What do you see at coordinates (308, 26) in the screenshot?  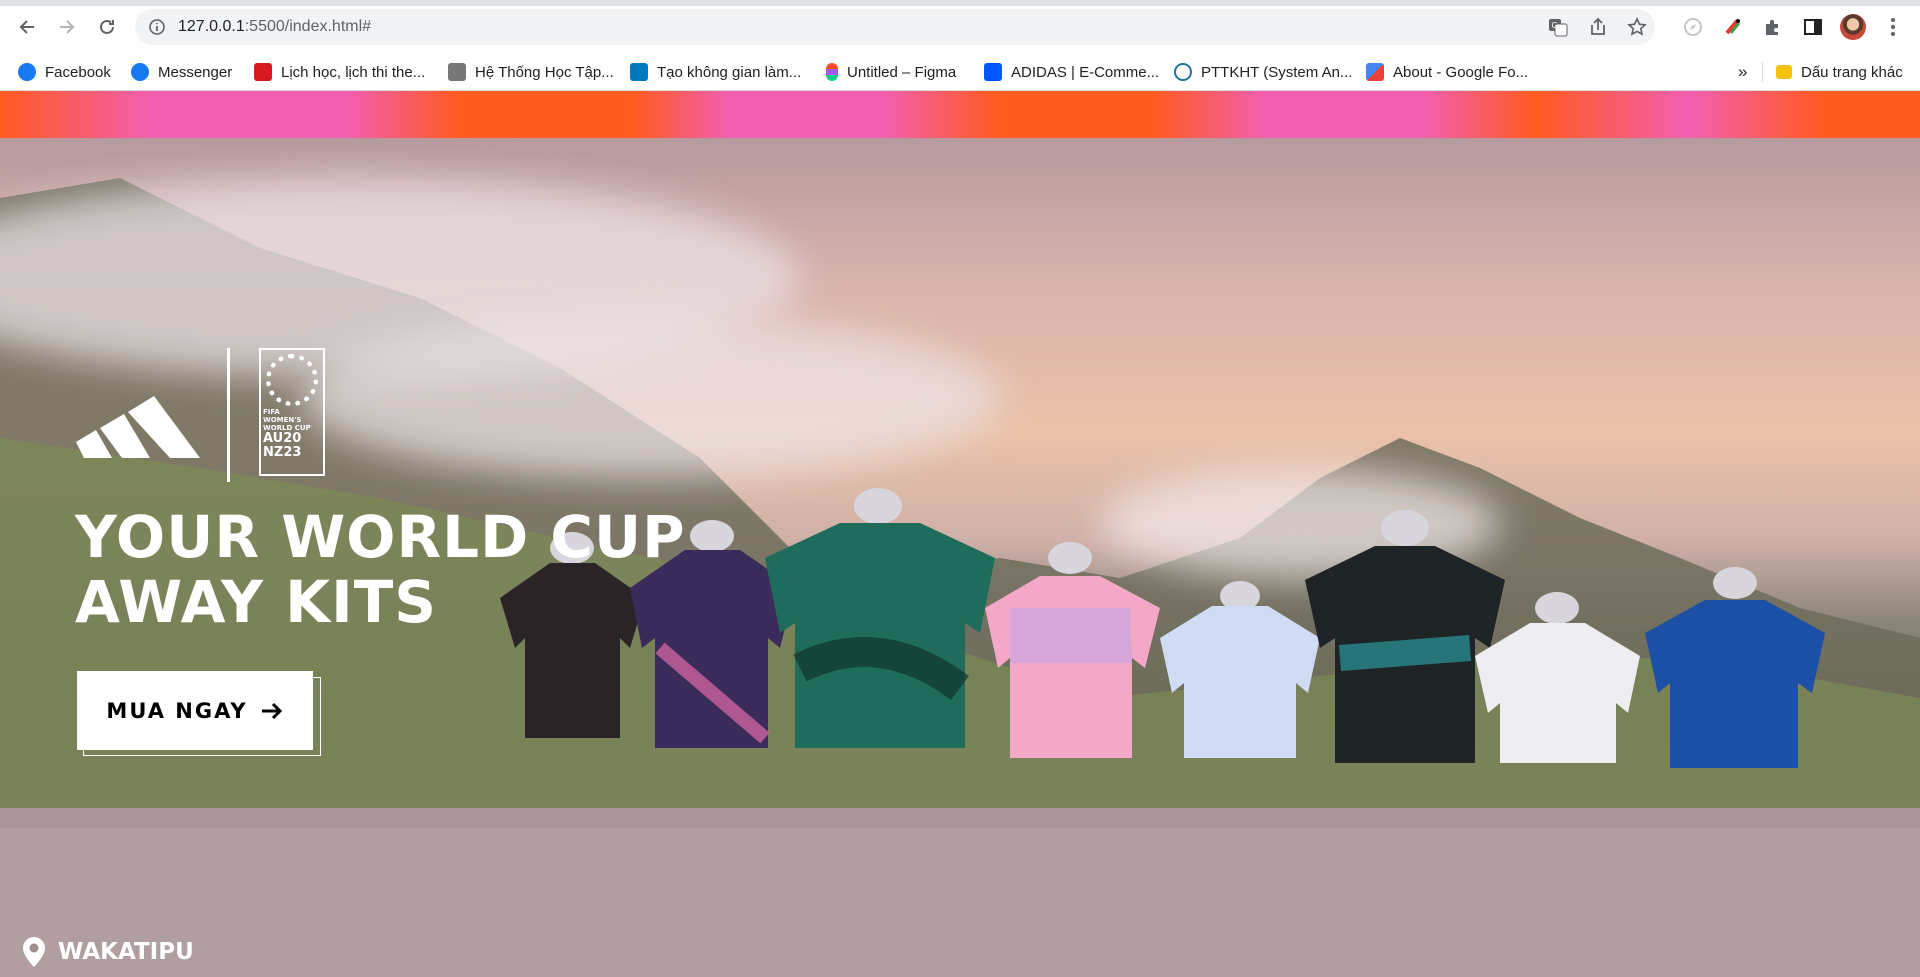 I see `url-path: :5500/index.html#` at bounding box center [308, 26].